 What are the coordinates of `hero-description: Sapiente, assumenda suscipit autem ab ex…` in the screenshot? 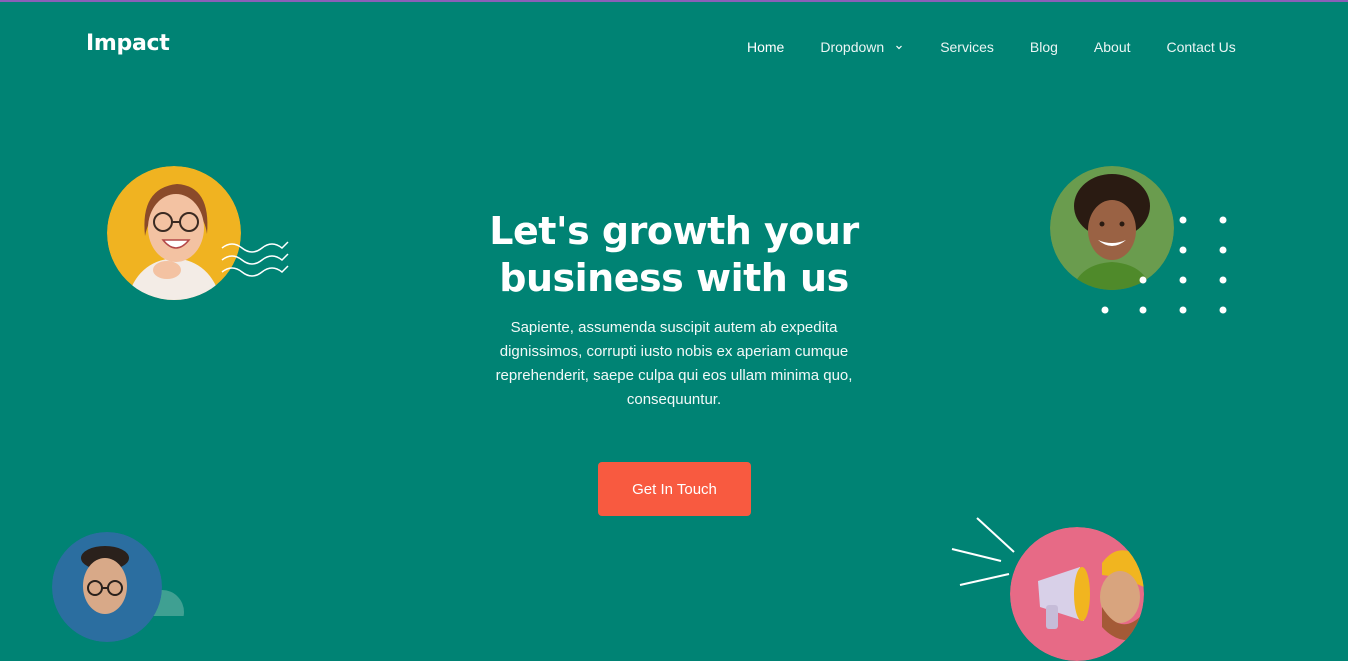 It's located at (674, 363).